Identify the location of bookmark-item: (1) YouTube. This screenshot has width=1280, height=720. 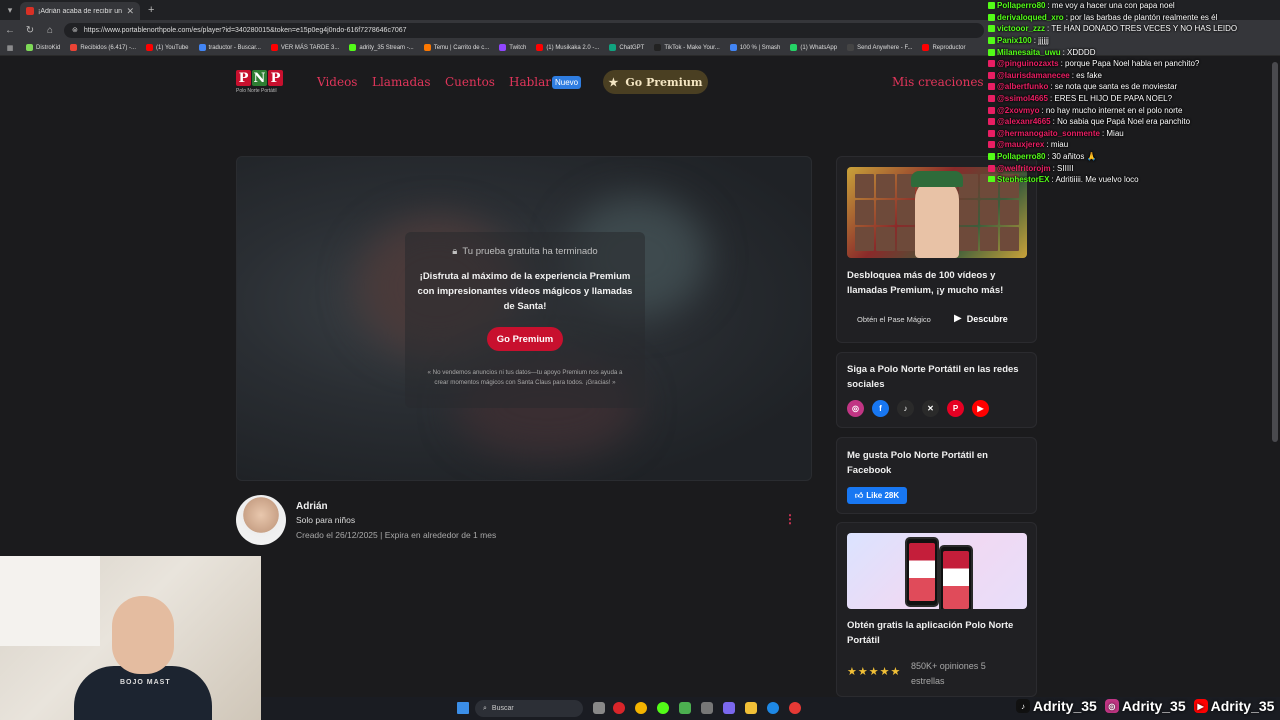
(167, 47).